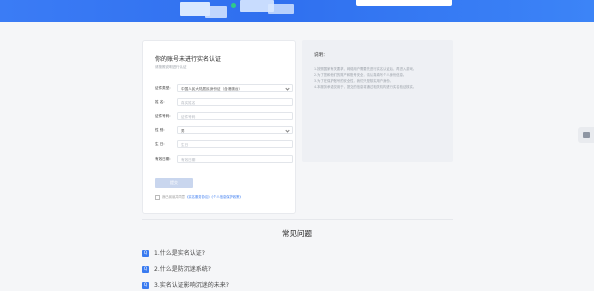 This screenshot has width=594, height=291. What do you see at coordinates (235, 159) in the screenshot?
I see `text-input: 有效日期` at bounding box center [235, 159].